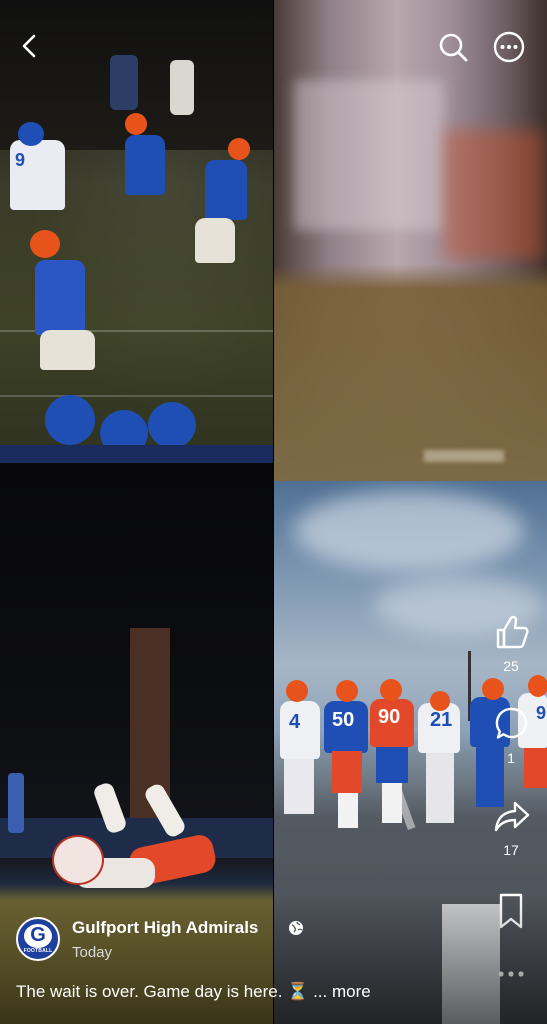 The width and height of the screenshot is (547, 1024). I want to click on chevron-left-icon, so click(29, 46).